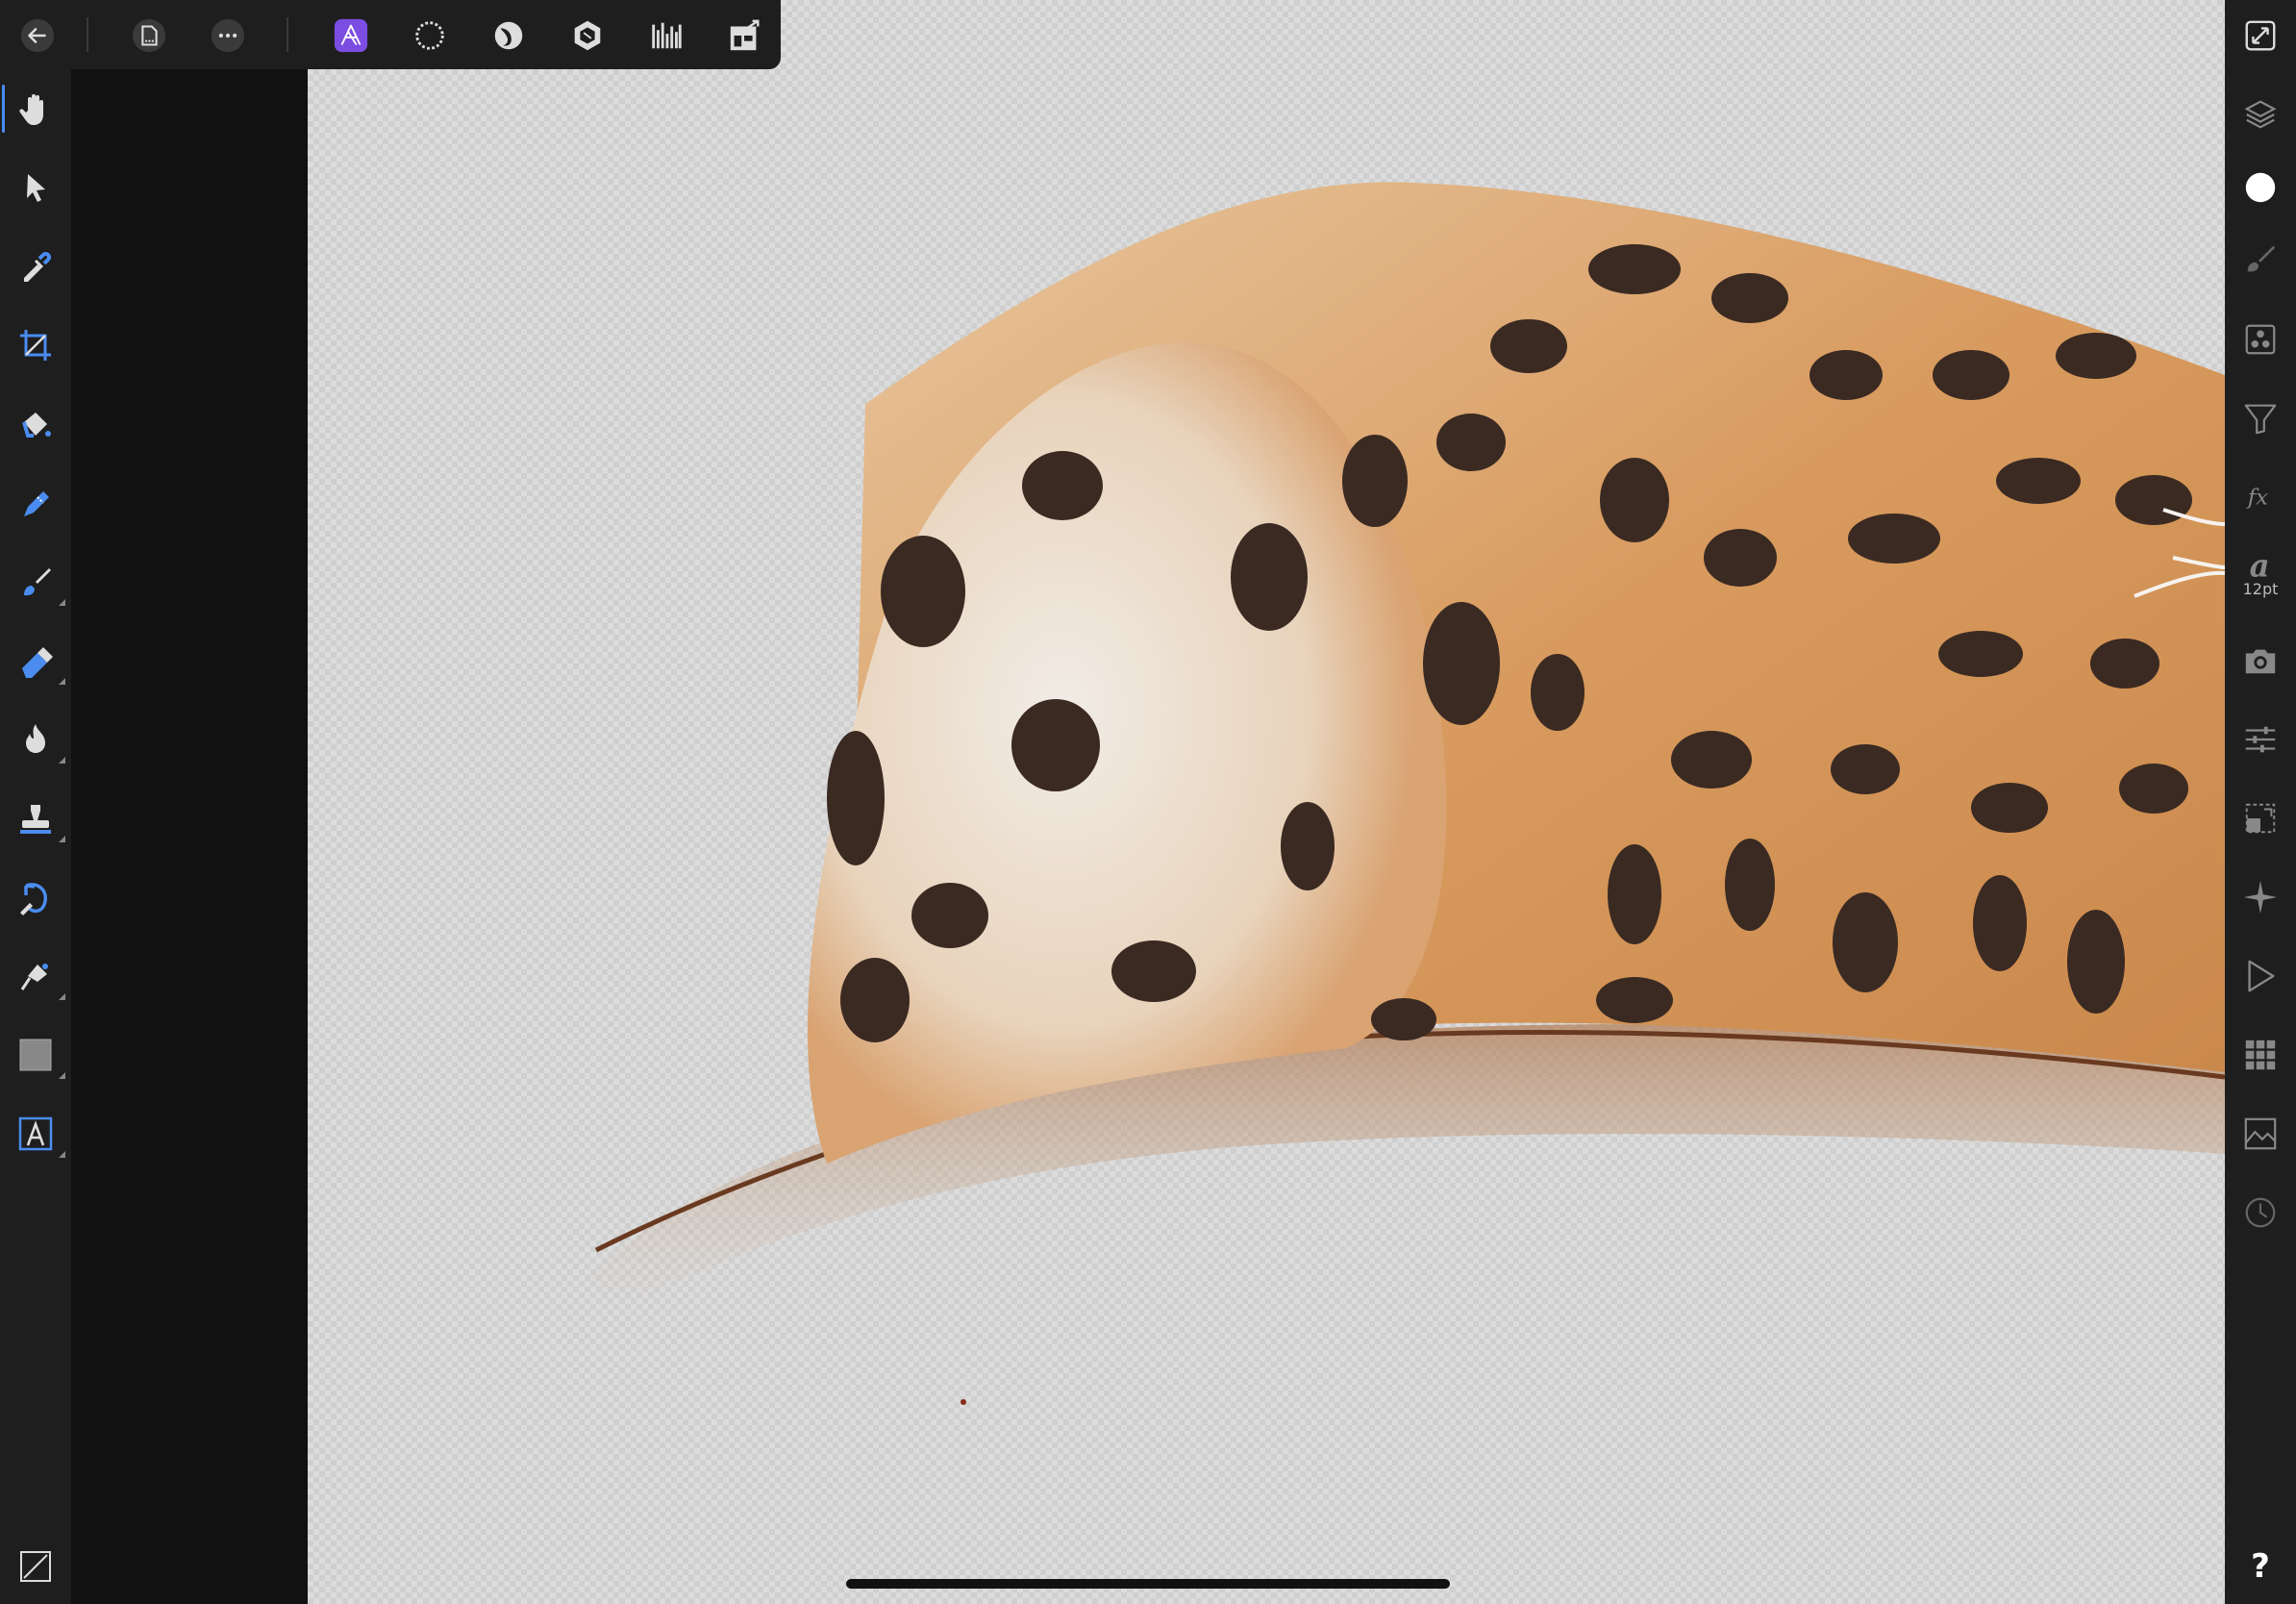  I want to click on burn-tool, so click(35, 739).